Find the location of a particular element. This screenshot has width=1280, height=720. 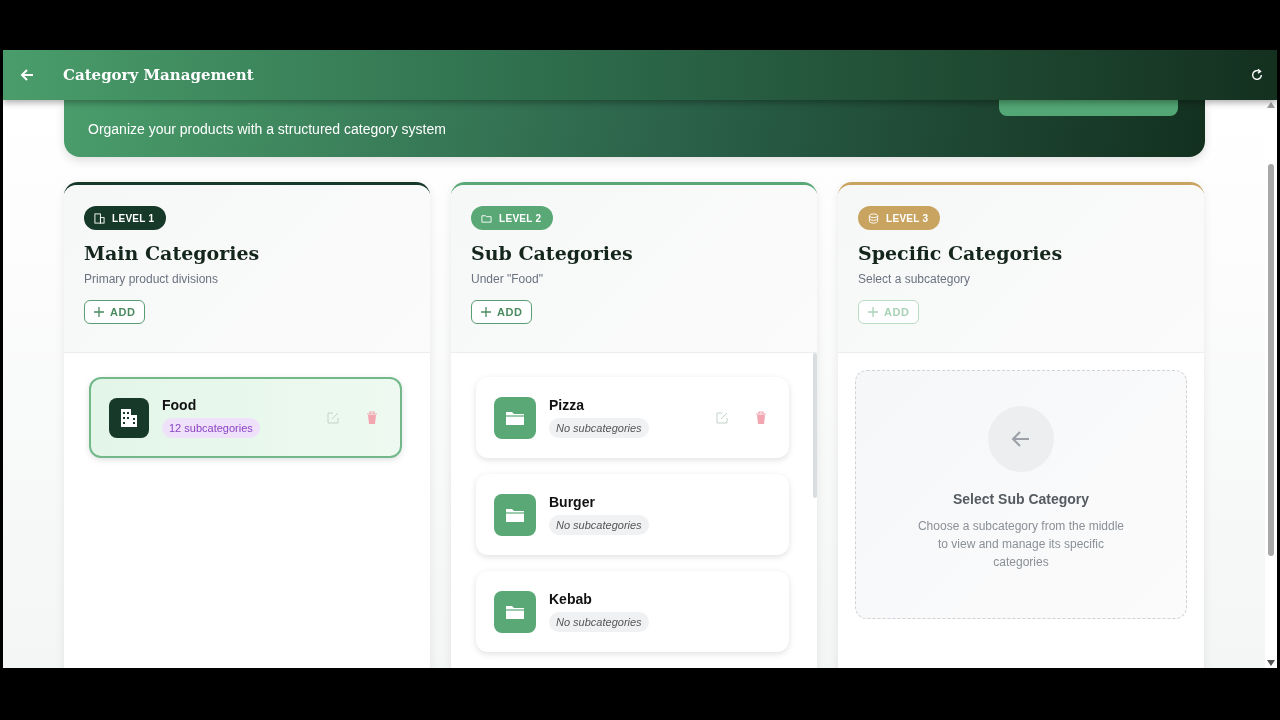

empty-state-title: Select Sub Category is located at coordinates (1021, 499).